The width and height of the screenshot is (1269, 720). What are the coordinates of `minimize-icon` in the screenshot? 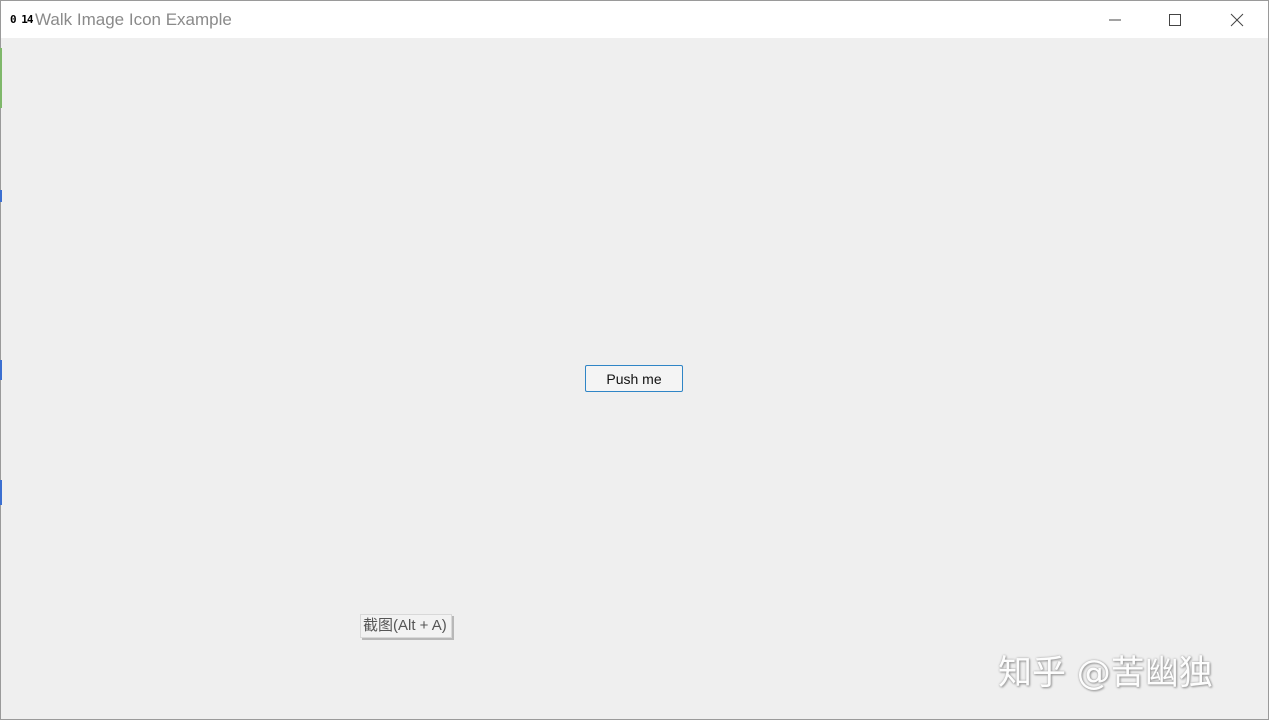 It's located at (1115, 19).